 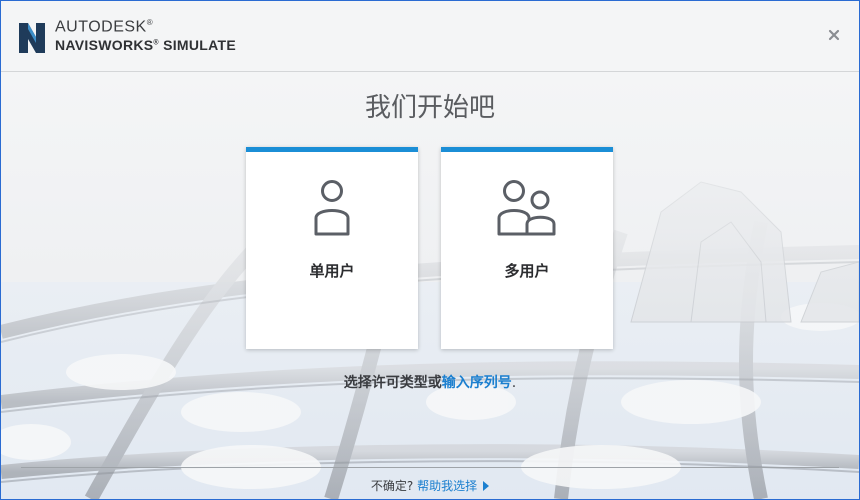 What do you see at coordinates (392, 383) in the screenshot?
I see `prompt-text: 选择许可类型或` at bounding box center [392, 383].